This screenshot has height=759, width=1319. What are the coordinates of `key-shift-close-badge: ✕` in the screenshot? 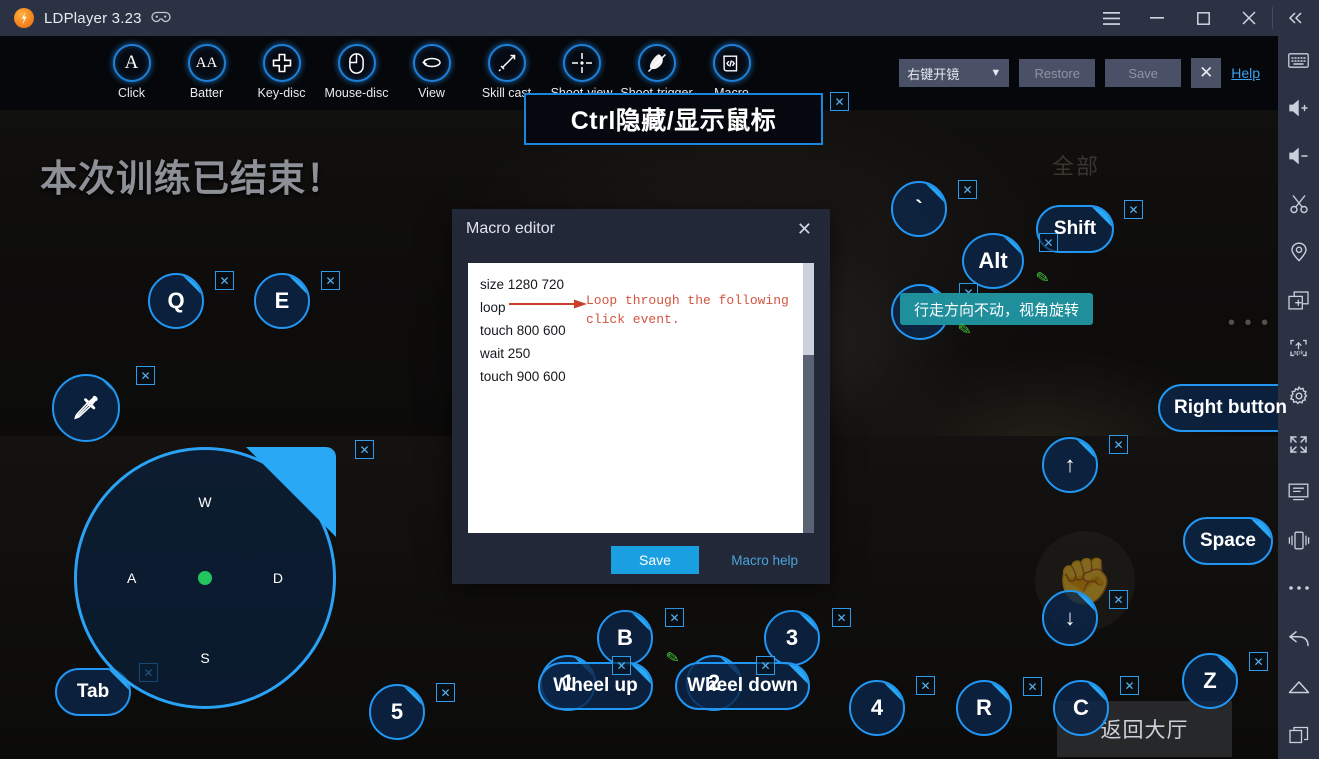 It's located at (1133, 209).